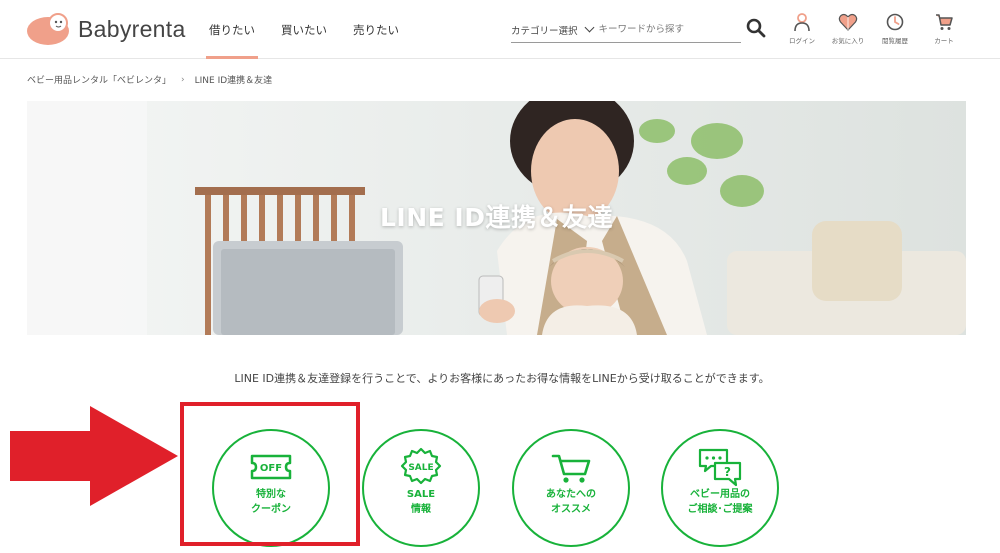 Image resolution: width=1000 pixels, height=553 pixels. Describe the element at coordinates (376, 29) in the screenshot. I see `nav-sell: 売りたい` at that location.